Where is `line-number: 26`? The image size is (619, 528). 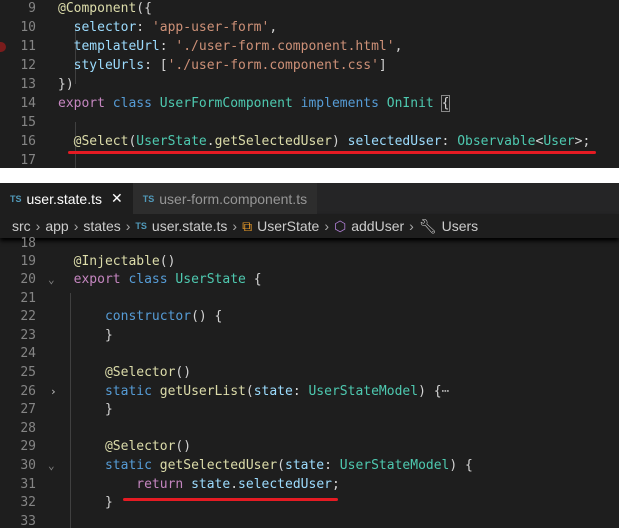 line-number: 26 is located at coordinates (28, 391).